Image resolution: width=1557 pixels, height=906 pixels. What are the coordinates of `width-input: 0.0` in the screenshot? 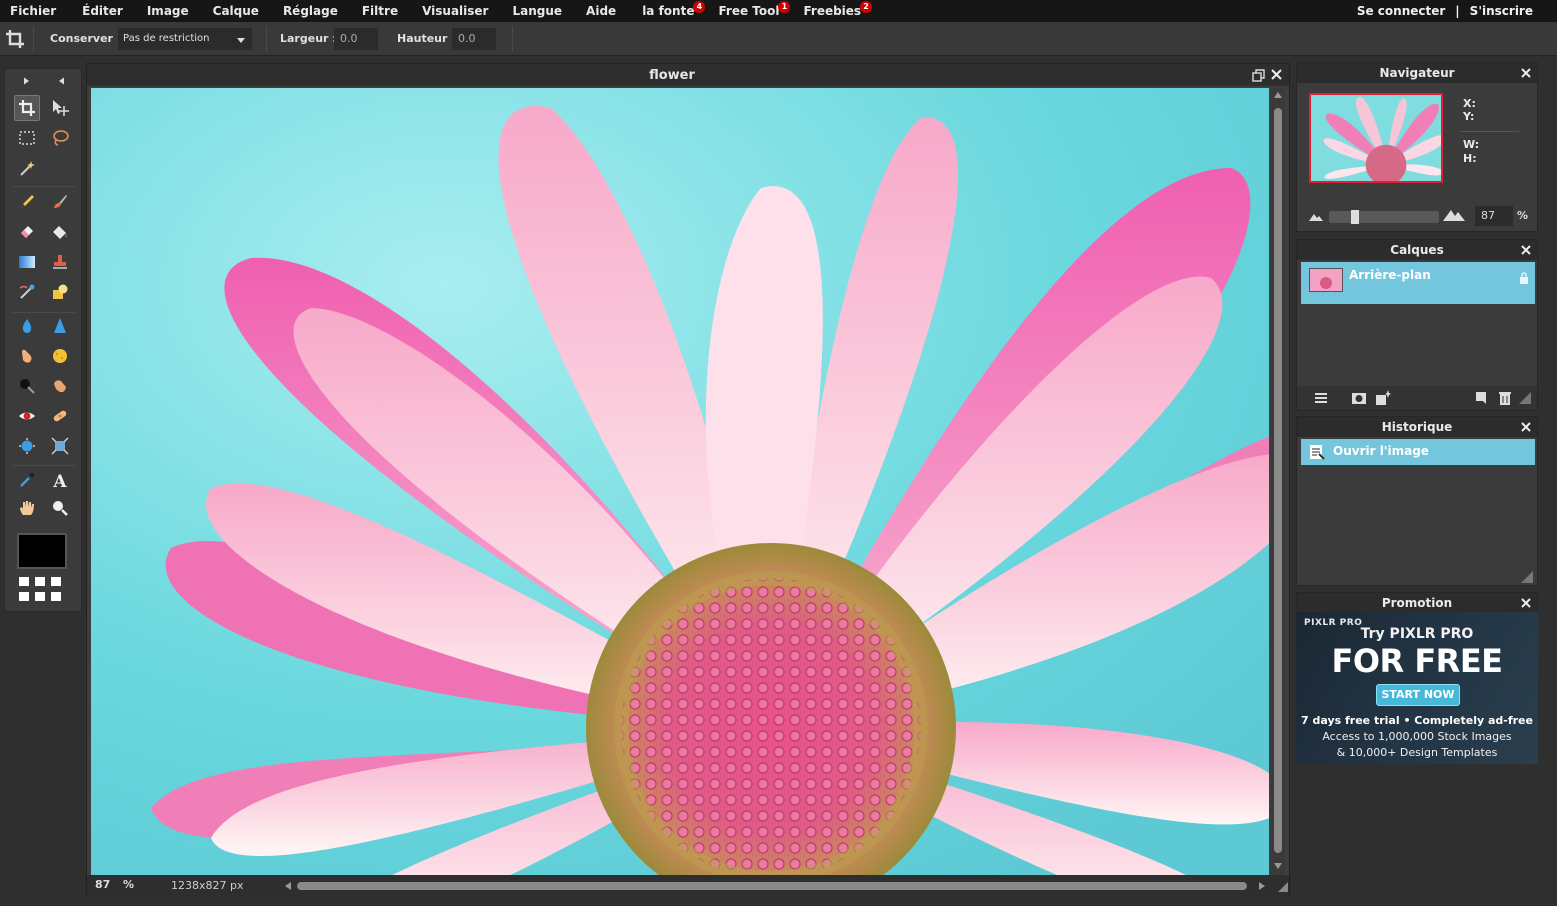 It's located at (356, 39).